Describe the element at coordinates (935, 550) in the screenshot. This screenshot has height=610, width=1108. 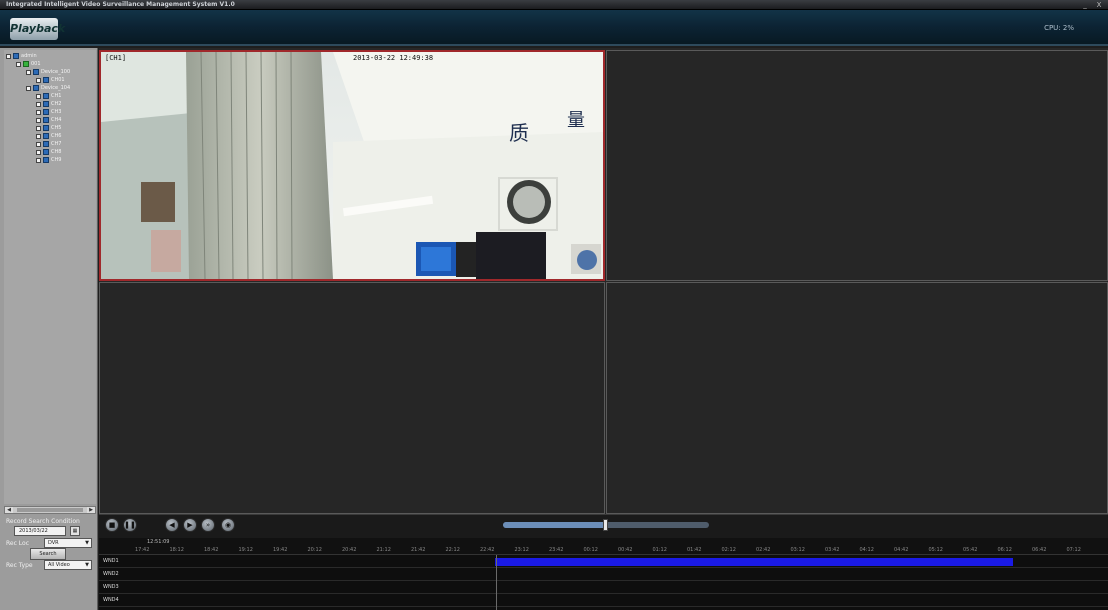
I see `time-tick-label: 05:12` at that location.